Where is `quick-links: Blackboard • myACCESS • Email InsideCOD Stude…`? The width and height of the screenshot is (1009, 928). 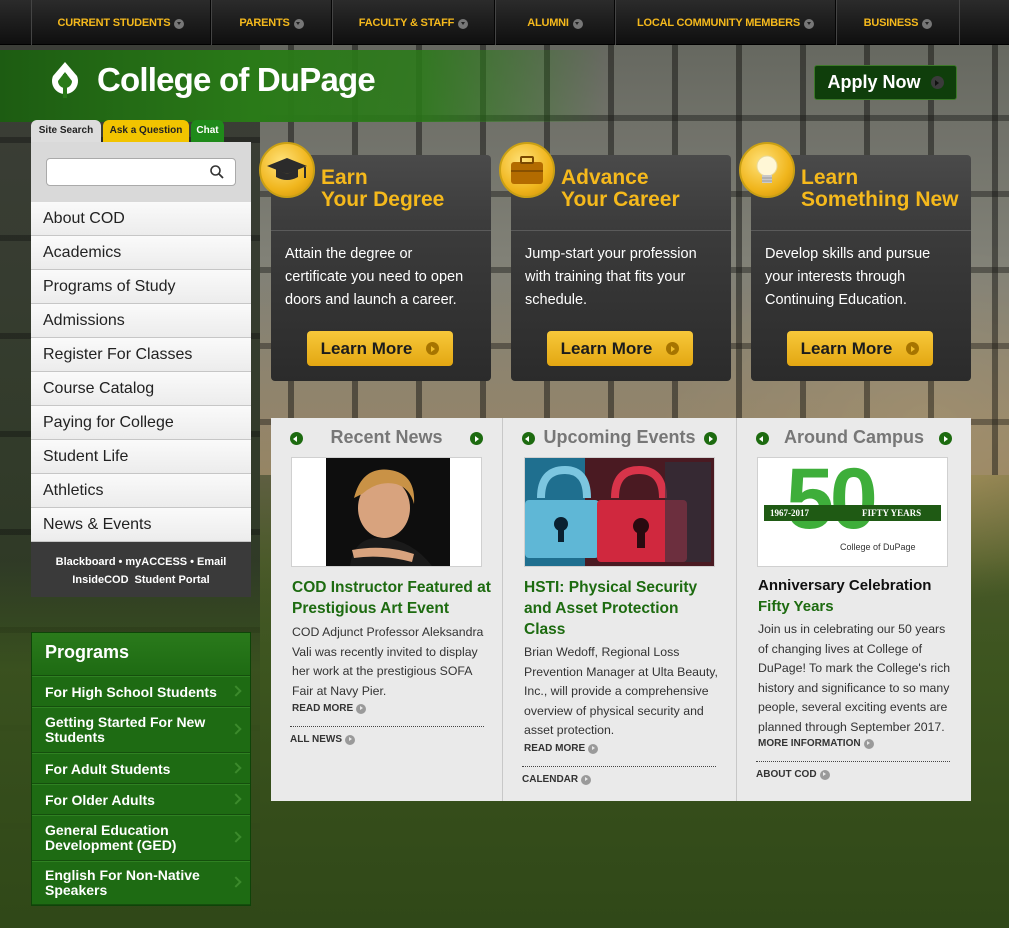 quick-links: Blackboard • myACCESS • Email InsideCOD Stude… is located at coordinates (141, 569).